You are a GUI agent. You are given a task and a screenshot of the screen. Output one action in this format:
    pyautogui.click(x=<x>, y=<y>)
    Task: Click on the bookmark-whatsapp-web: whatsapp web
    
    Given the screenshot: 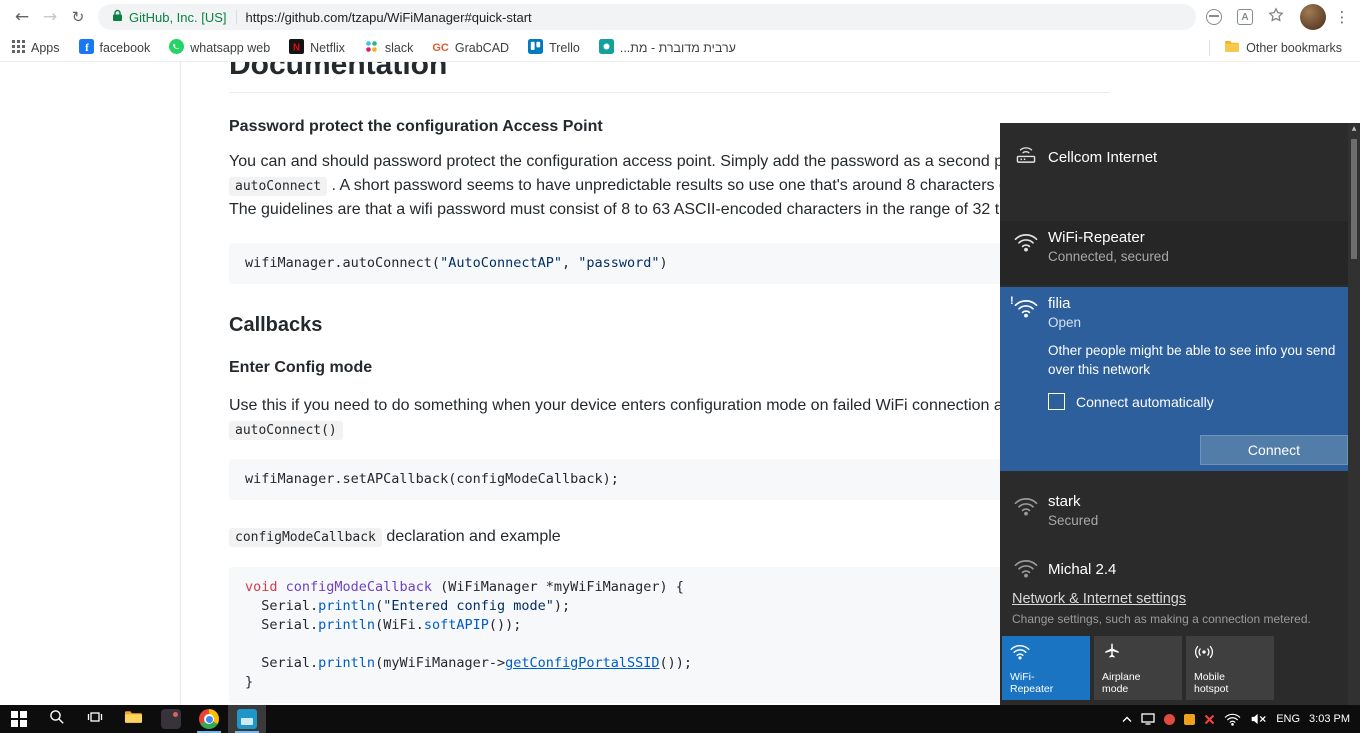 What is the action you would take?
    pyautogui.click(x=219, y=47)
    